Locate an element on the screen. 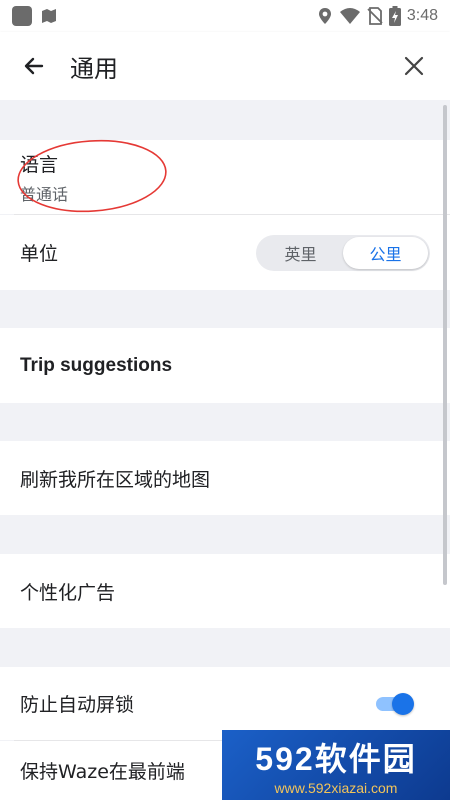 The height and width of the screenshot is (800, 450). watermark-logo: 592软件园 is located at coordinates (336, 759).